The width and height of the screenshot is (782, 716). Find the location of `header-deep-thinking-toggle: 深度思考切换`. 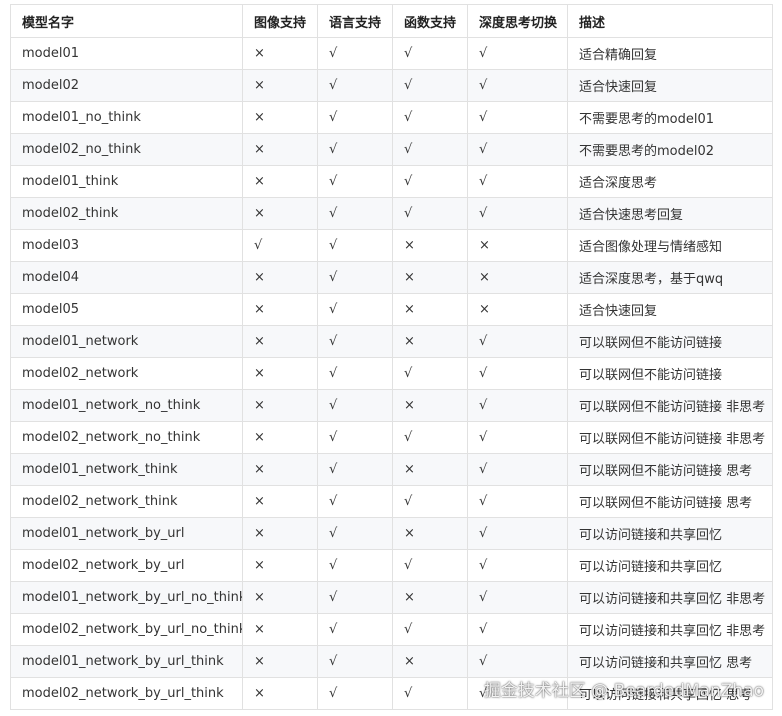

header-deep-thinking-toggle: 深度思考切换 is located at coordinates (517, 21).